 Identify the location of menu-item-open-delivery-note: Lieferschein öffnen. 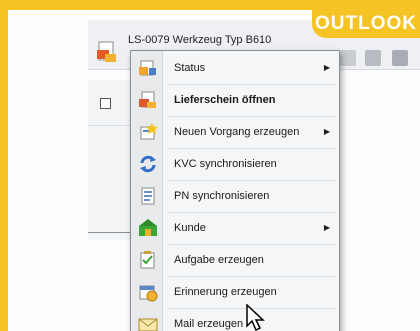
(235, 100).